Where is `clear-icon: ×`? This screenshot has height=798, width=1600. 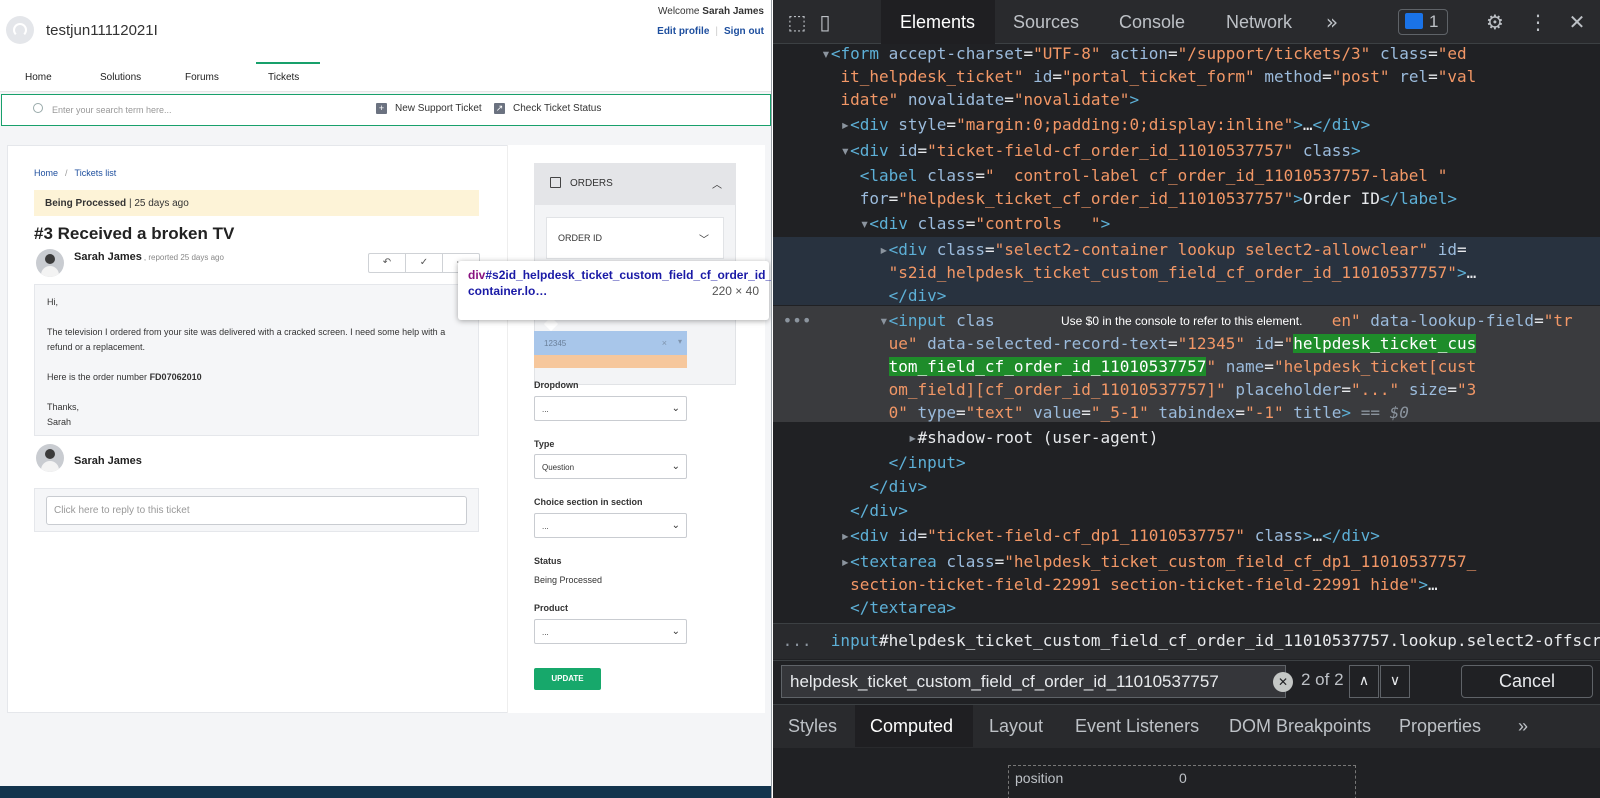
clear-icon: × is located at coordinates (664, 343).